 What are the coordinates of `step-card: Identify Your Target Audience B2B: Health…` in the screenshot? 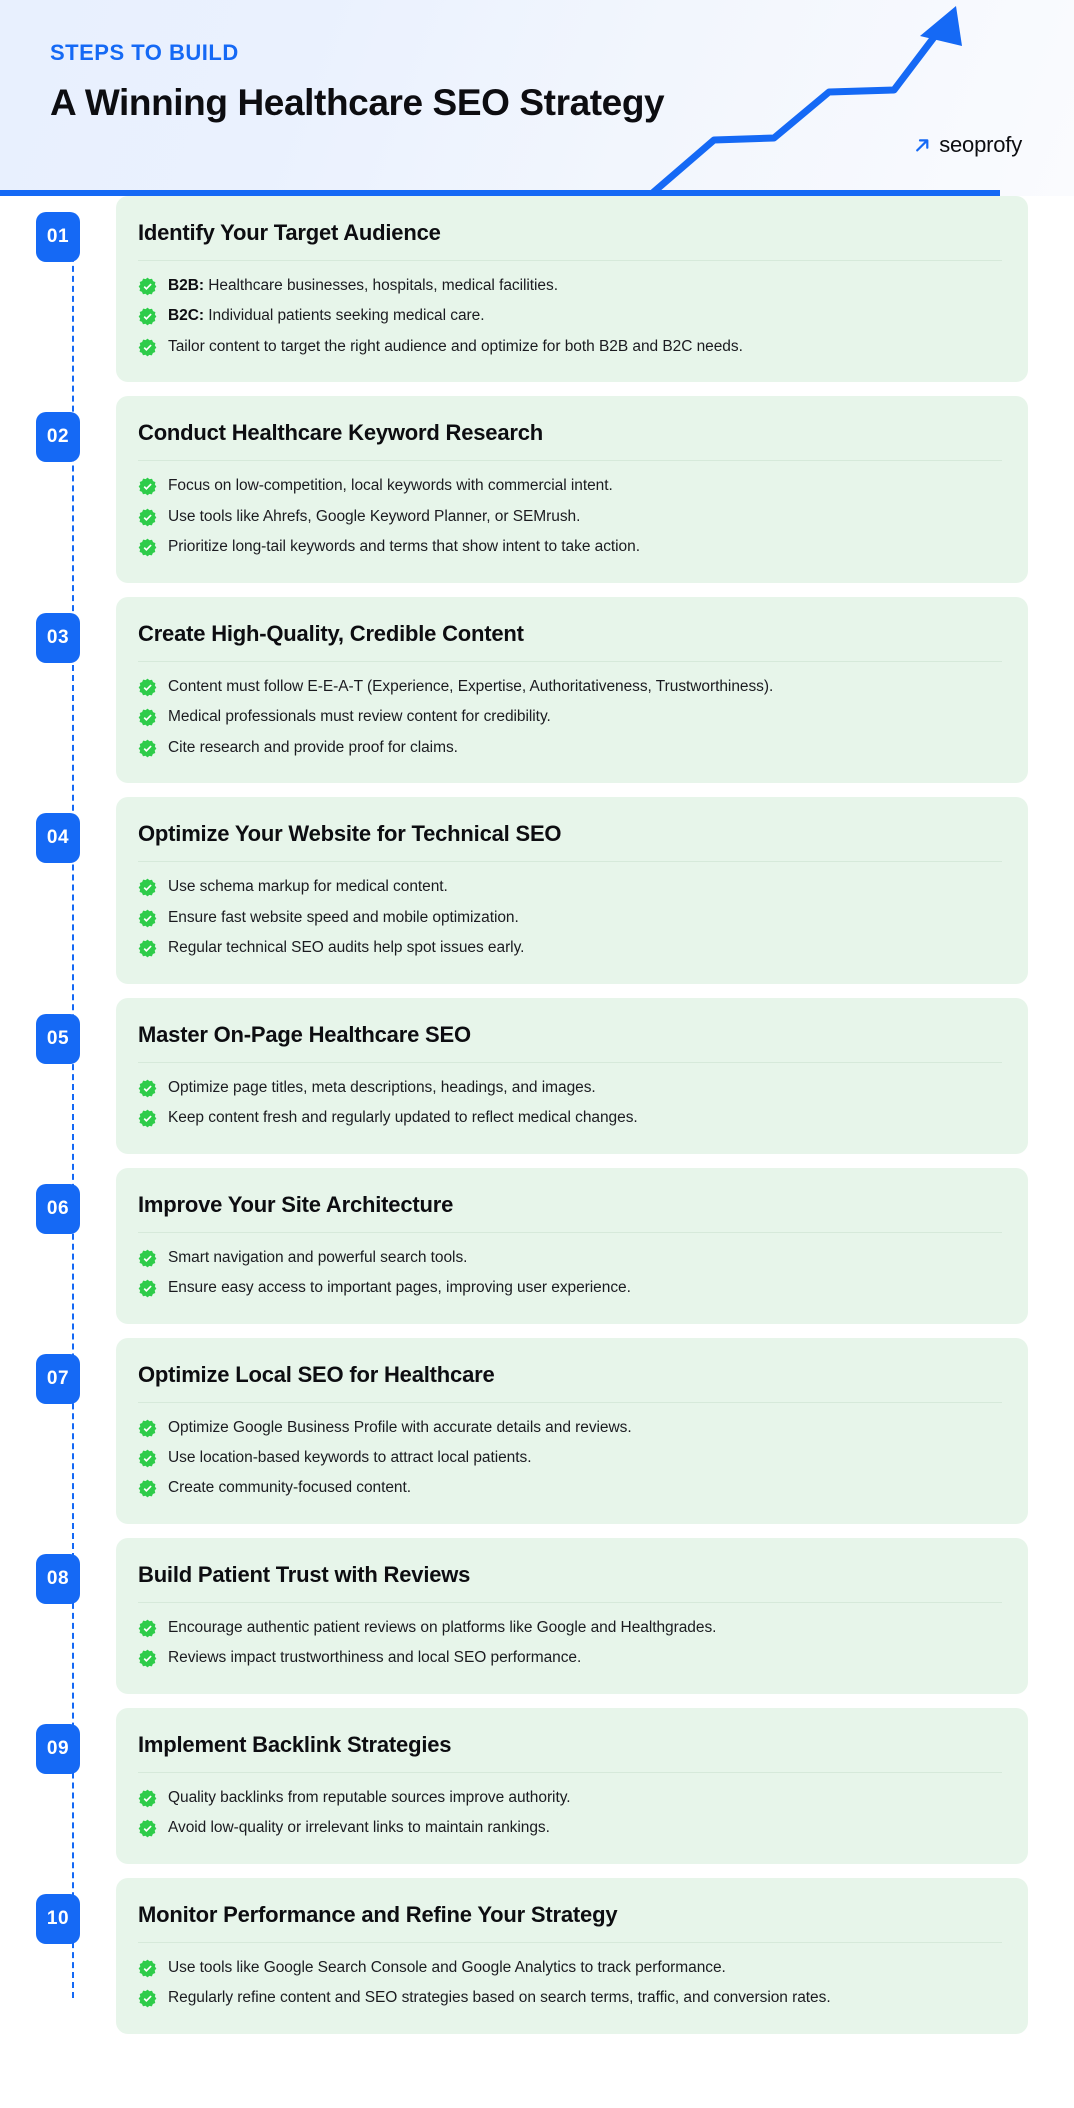 It's located at (572, 289).